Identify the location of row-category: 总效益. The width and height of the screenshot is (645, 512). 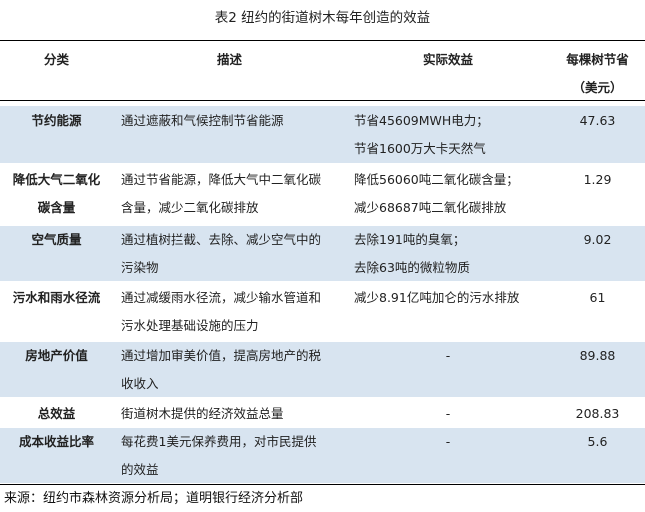
(56, 413).